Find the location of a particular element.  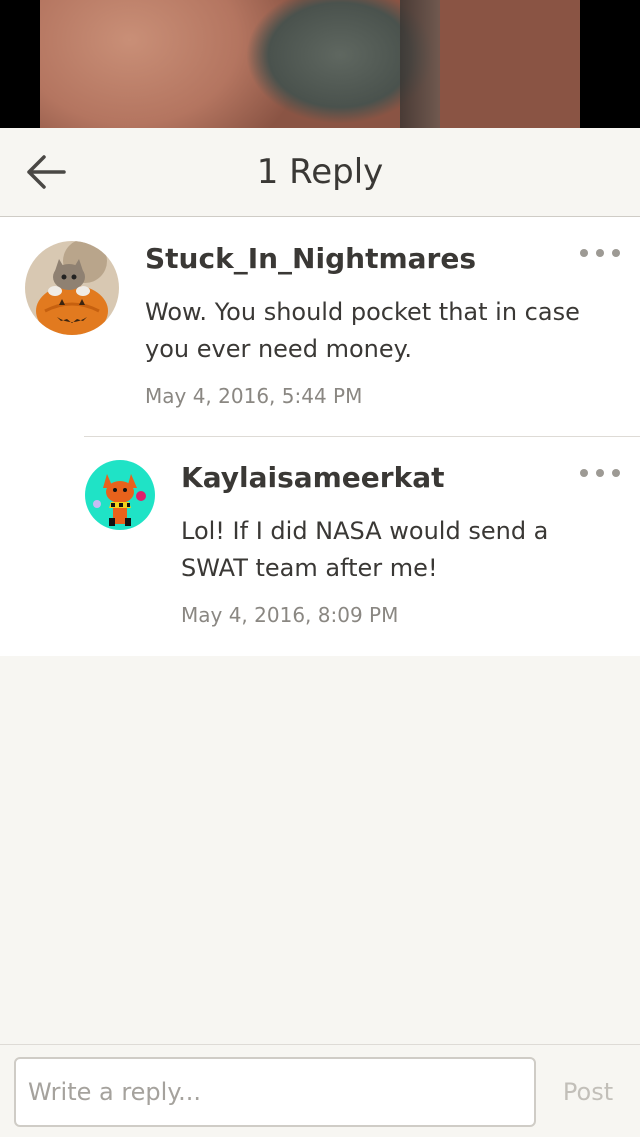

post-photo-strip is located at coordinates (320, 64).